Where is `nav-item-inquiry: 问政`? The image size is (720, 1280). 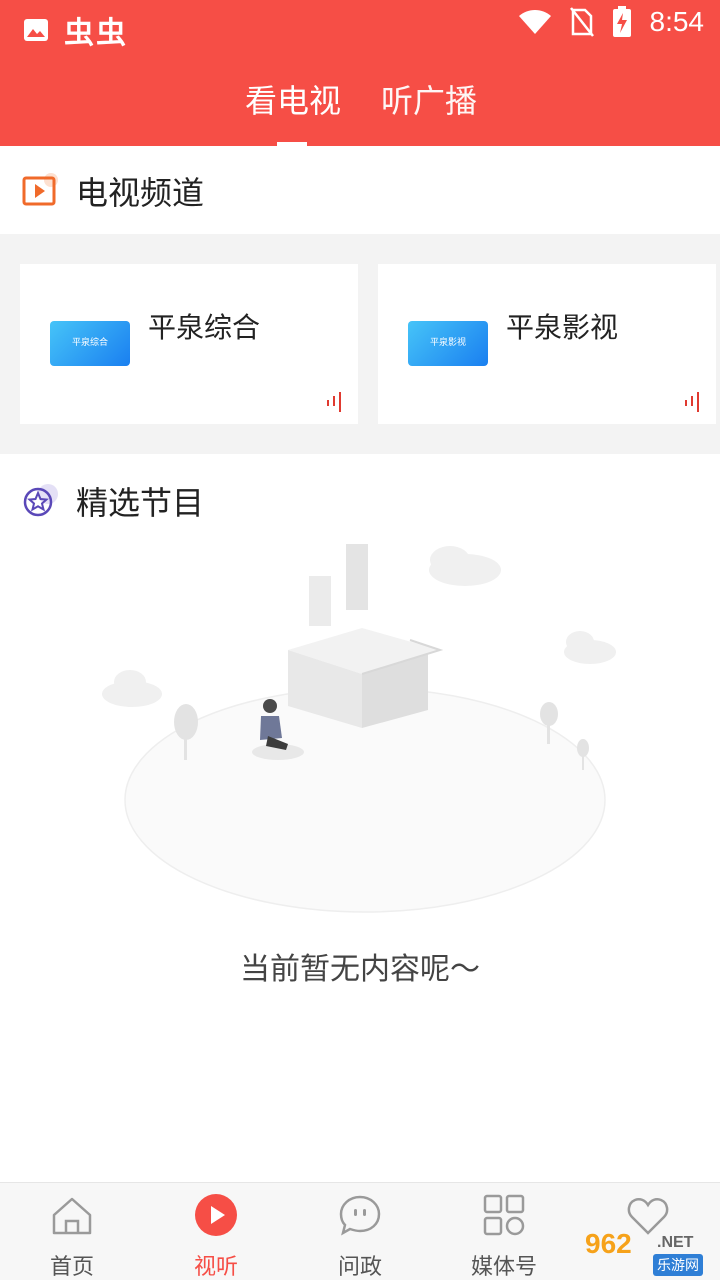 nav-item-inquiry: 问政 is located at coordinates (360, 1231).